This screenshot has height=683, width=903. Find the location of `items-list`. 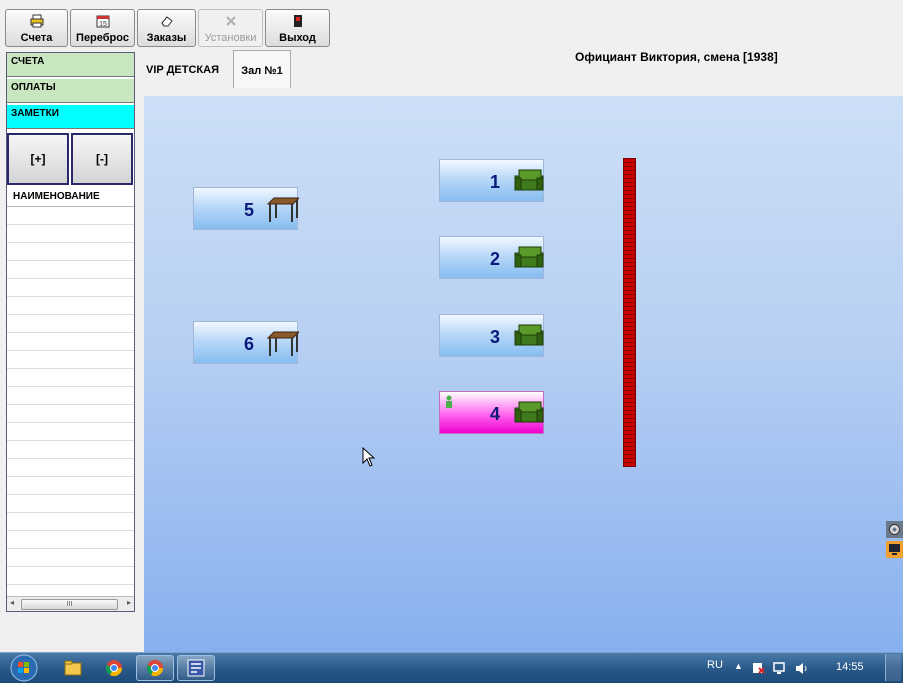

items-list is located at coordinates (70, 402).